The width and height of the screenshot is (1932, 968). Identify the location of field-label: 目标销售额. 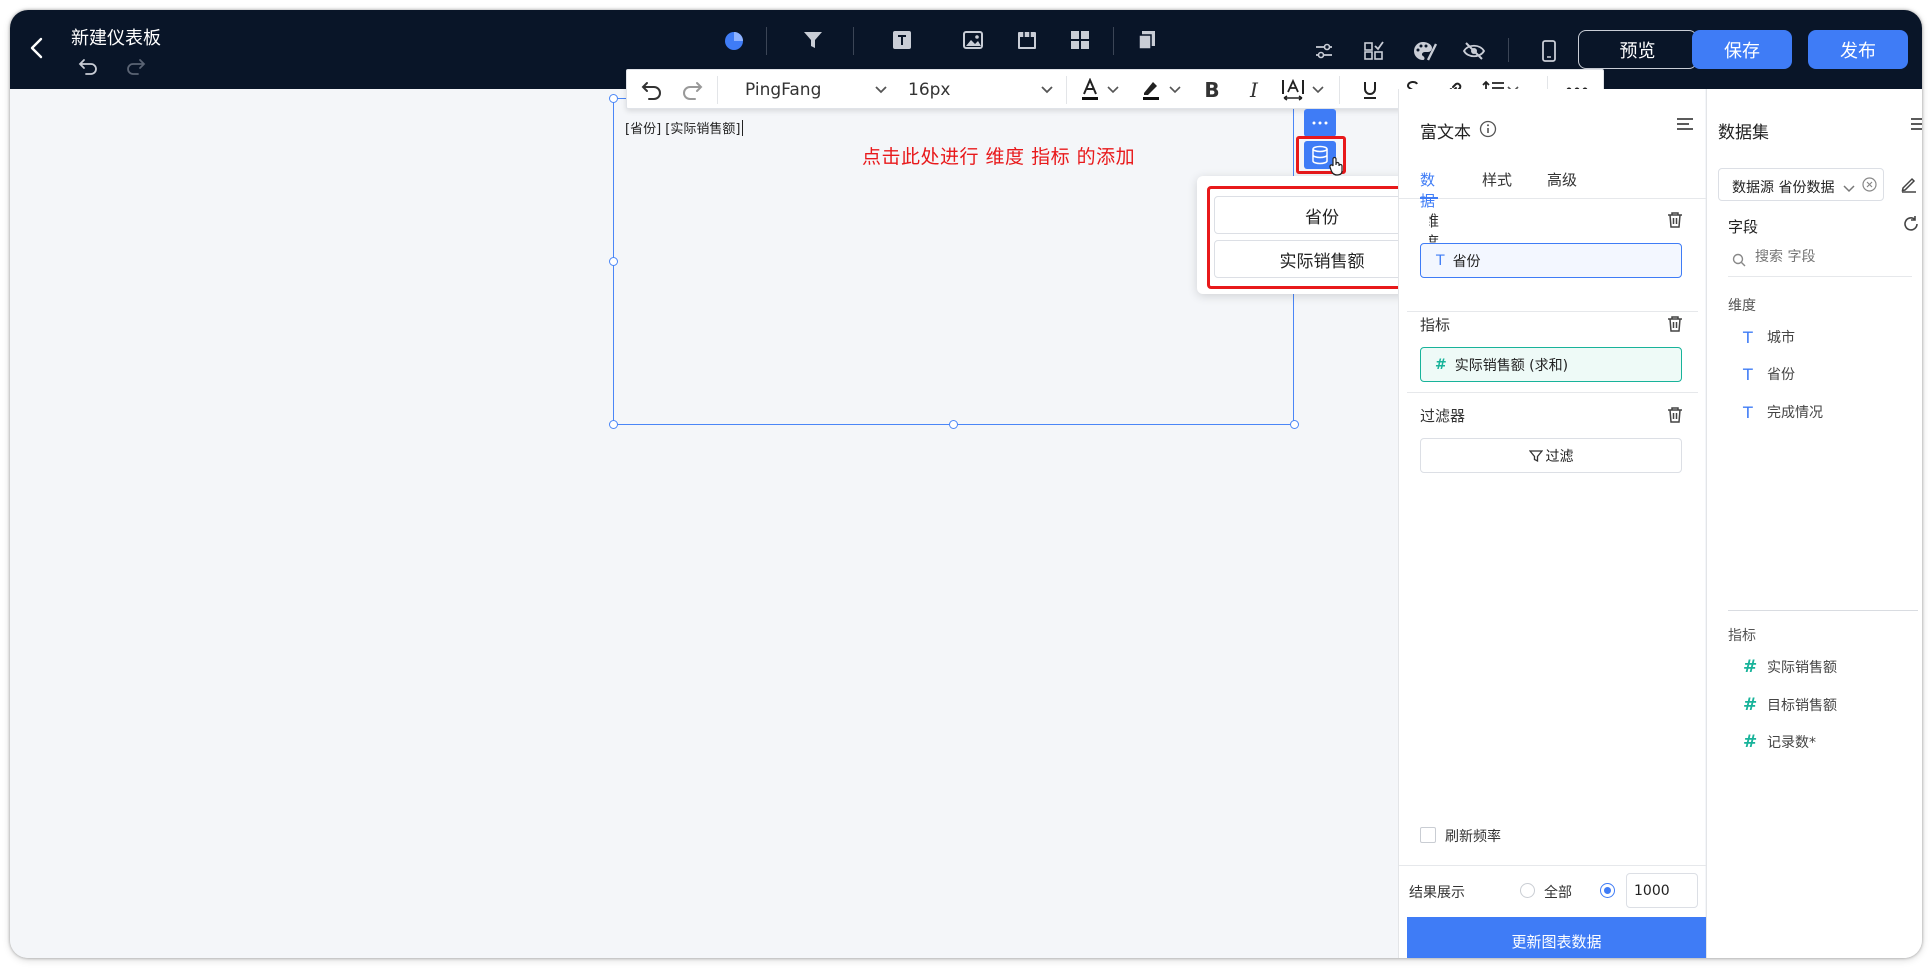
(1802, 706).